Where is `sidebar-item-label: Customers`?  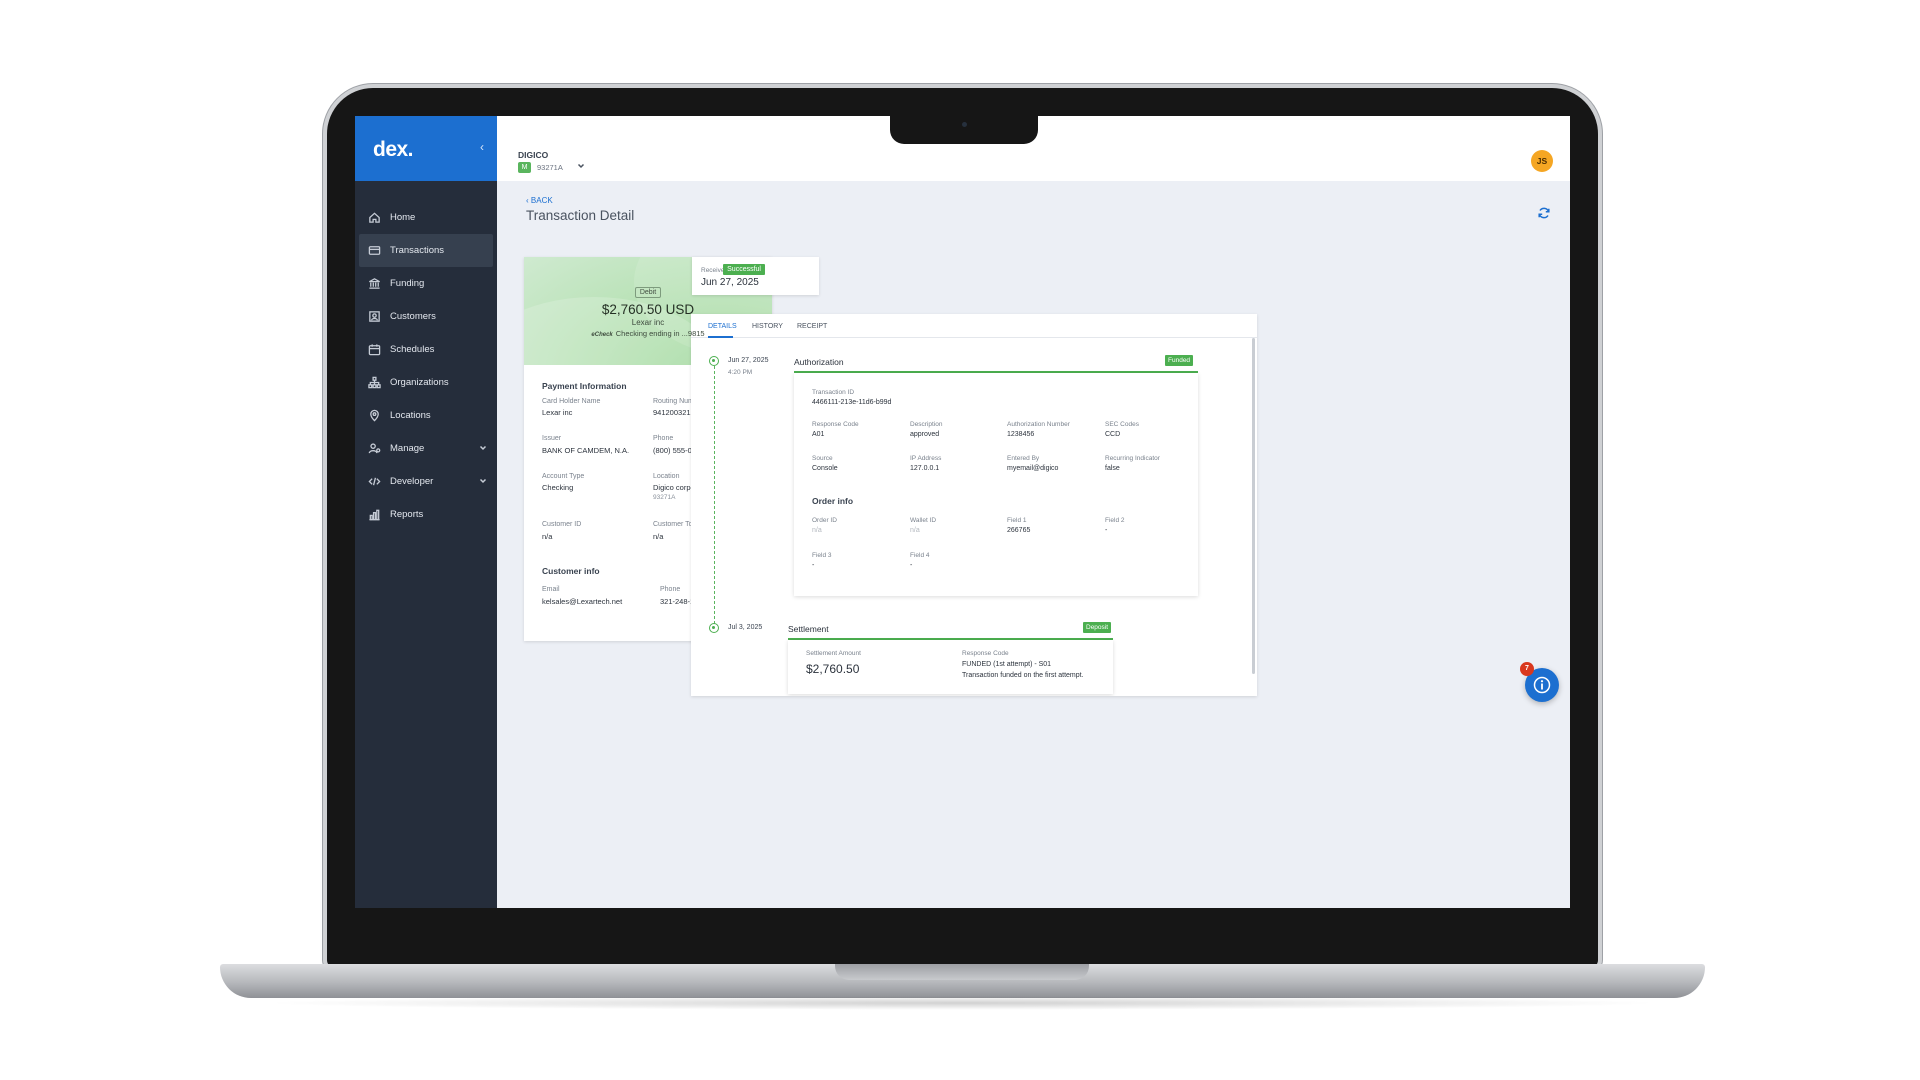 sidebar-item-label: Customers is located at coordinates (413, 316).